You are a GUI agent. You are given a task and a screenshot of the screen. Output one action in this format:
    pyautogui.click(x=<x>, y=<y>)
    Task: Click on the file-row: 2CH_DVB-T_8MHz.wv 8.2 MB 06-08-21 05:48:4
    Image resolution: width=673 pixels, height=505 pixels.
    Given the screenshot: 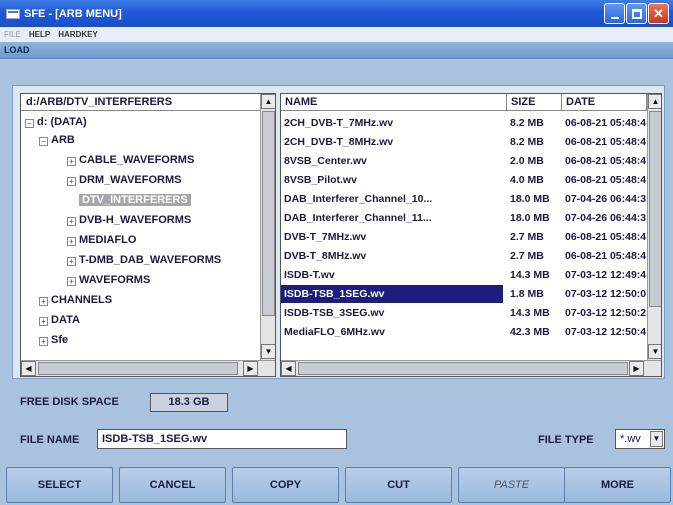 What is the action you would take?
    pyautogui.click(x=464, y=142)
    